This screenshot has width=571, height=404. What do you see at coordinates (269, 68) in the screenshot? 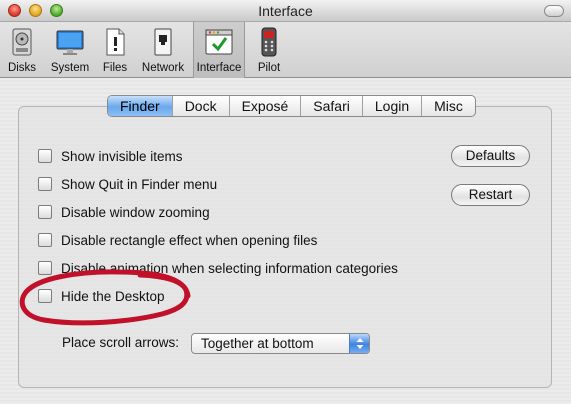
I see `toolbar-item-label: Pilot` at bounding box center [269, 68].